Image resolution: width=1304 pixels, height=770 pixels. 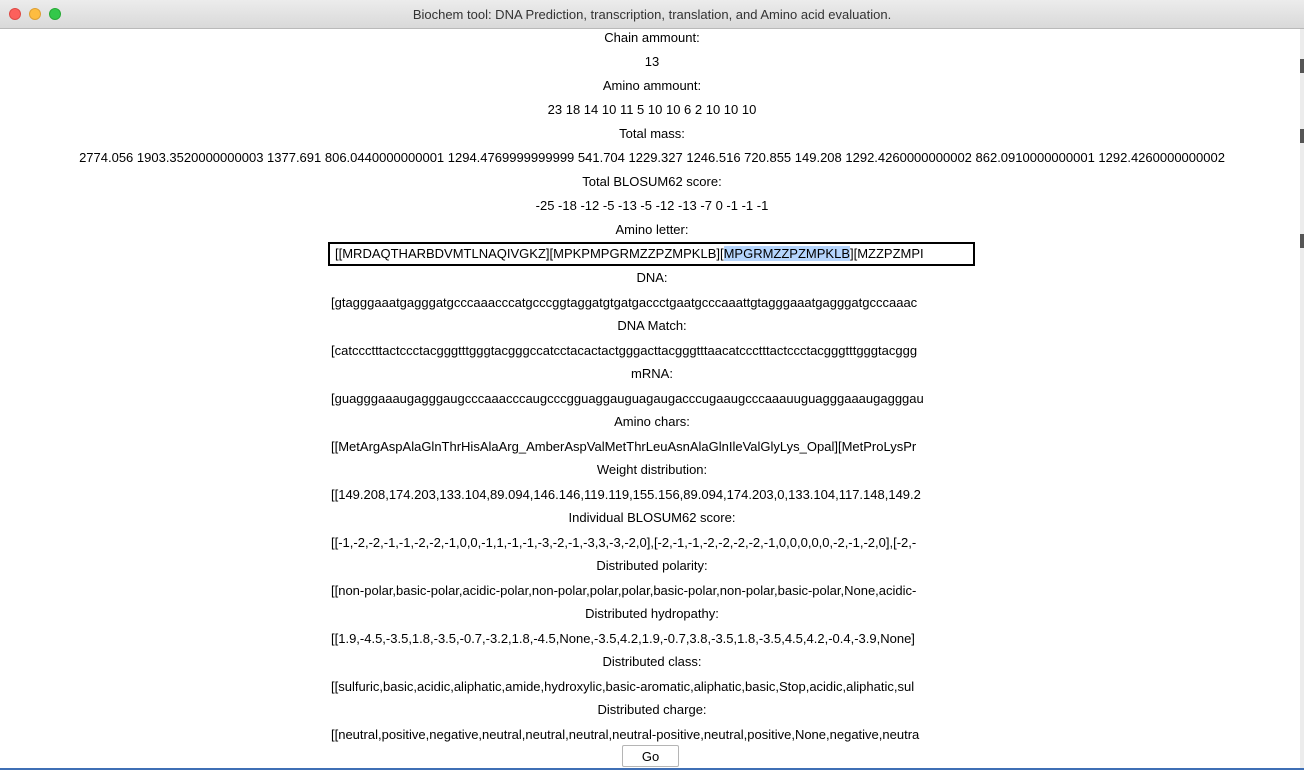 What do you see at coordinates (652, 85) in the screenshot?
I see `amino-amount-label: Amino ammount:` at bounding box center [652, 85].